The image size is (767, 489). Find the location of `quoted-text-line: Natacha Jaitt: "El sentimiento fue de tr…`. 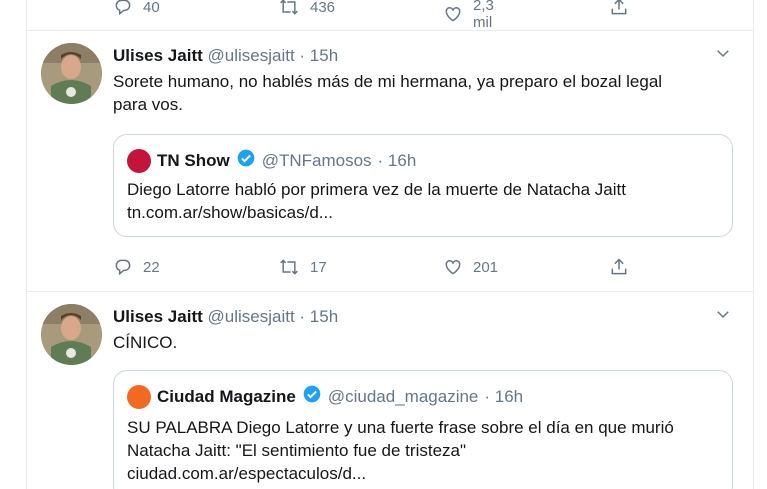

quoted-text-line: Natacha Jaitt: "El sentimiento fue de tr… is located at coordinates (297, 450).